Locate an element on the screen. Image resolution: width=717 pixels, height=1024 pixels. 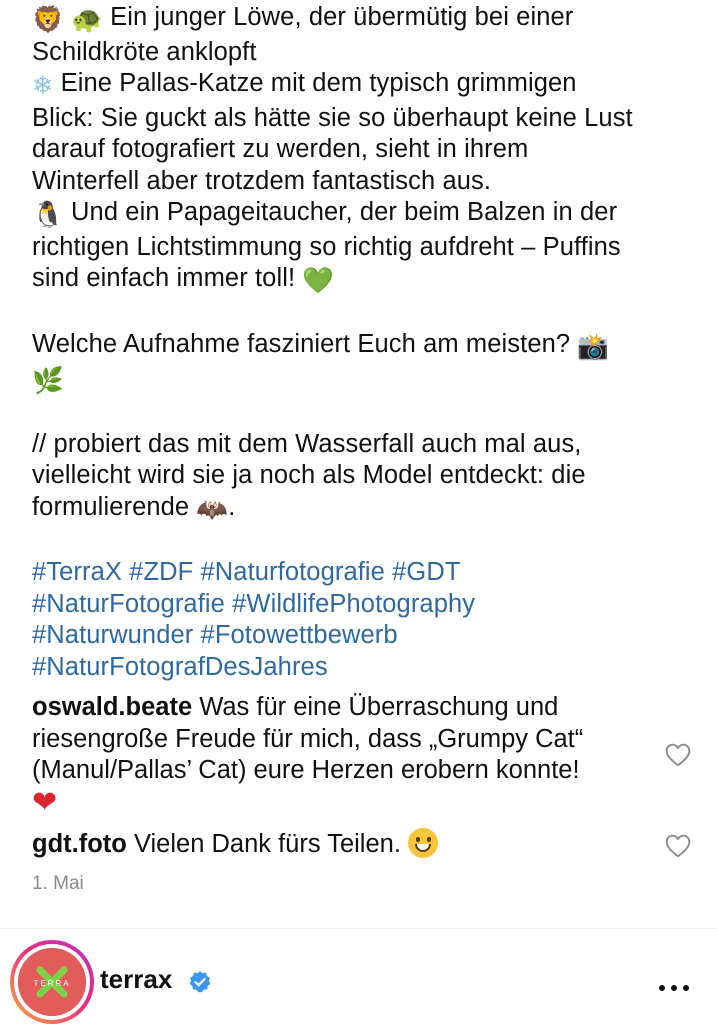
lion-emoji-icon: 🦁 is located at coordinates (48, 20).